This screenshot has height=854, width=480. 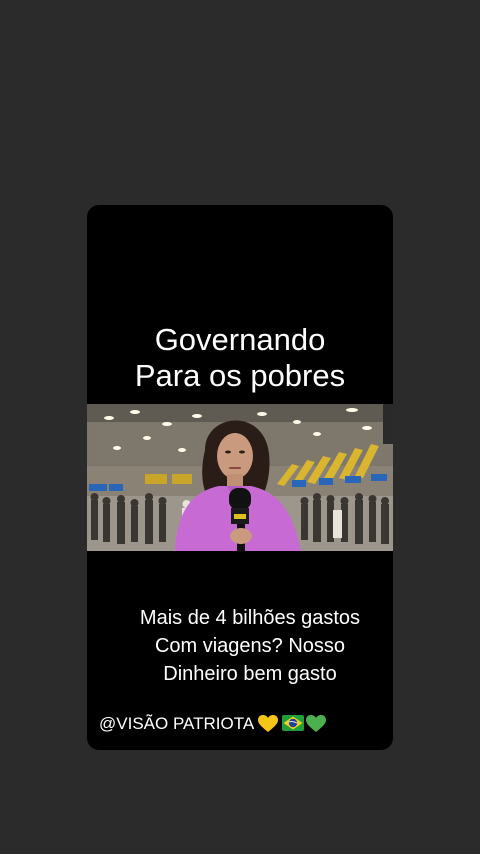 I want to click on news-video-frame, so click(x=240, y=477).